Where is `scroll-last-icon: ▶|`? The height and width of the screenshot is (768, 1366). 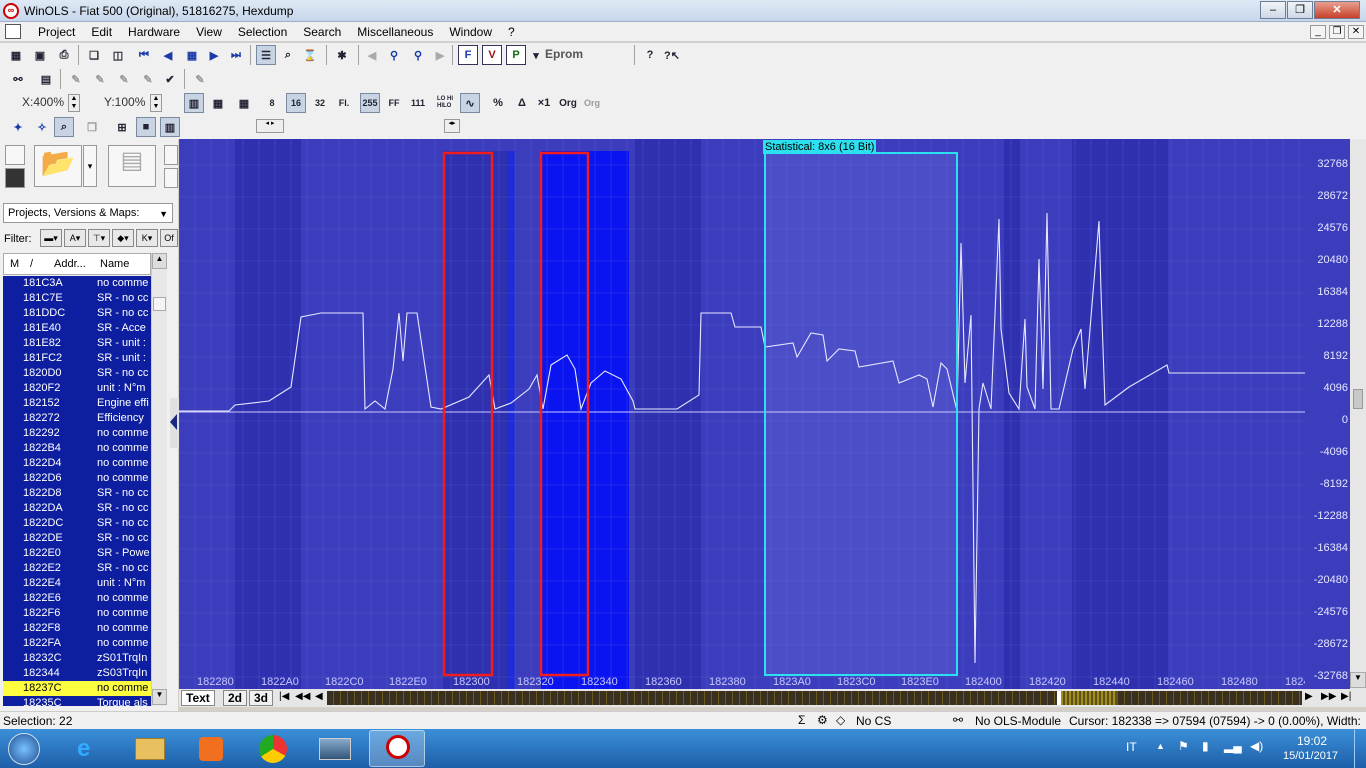 scroll-last-icon: ▶| is located at coordinates (1346, 696).